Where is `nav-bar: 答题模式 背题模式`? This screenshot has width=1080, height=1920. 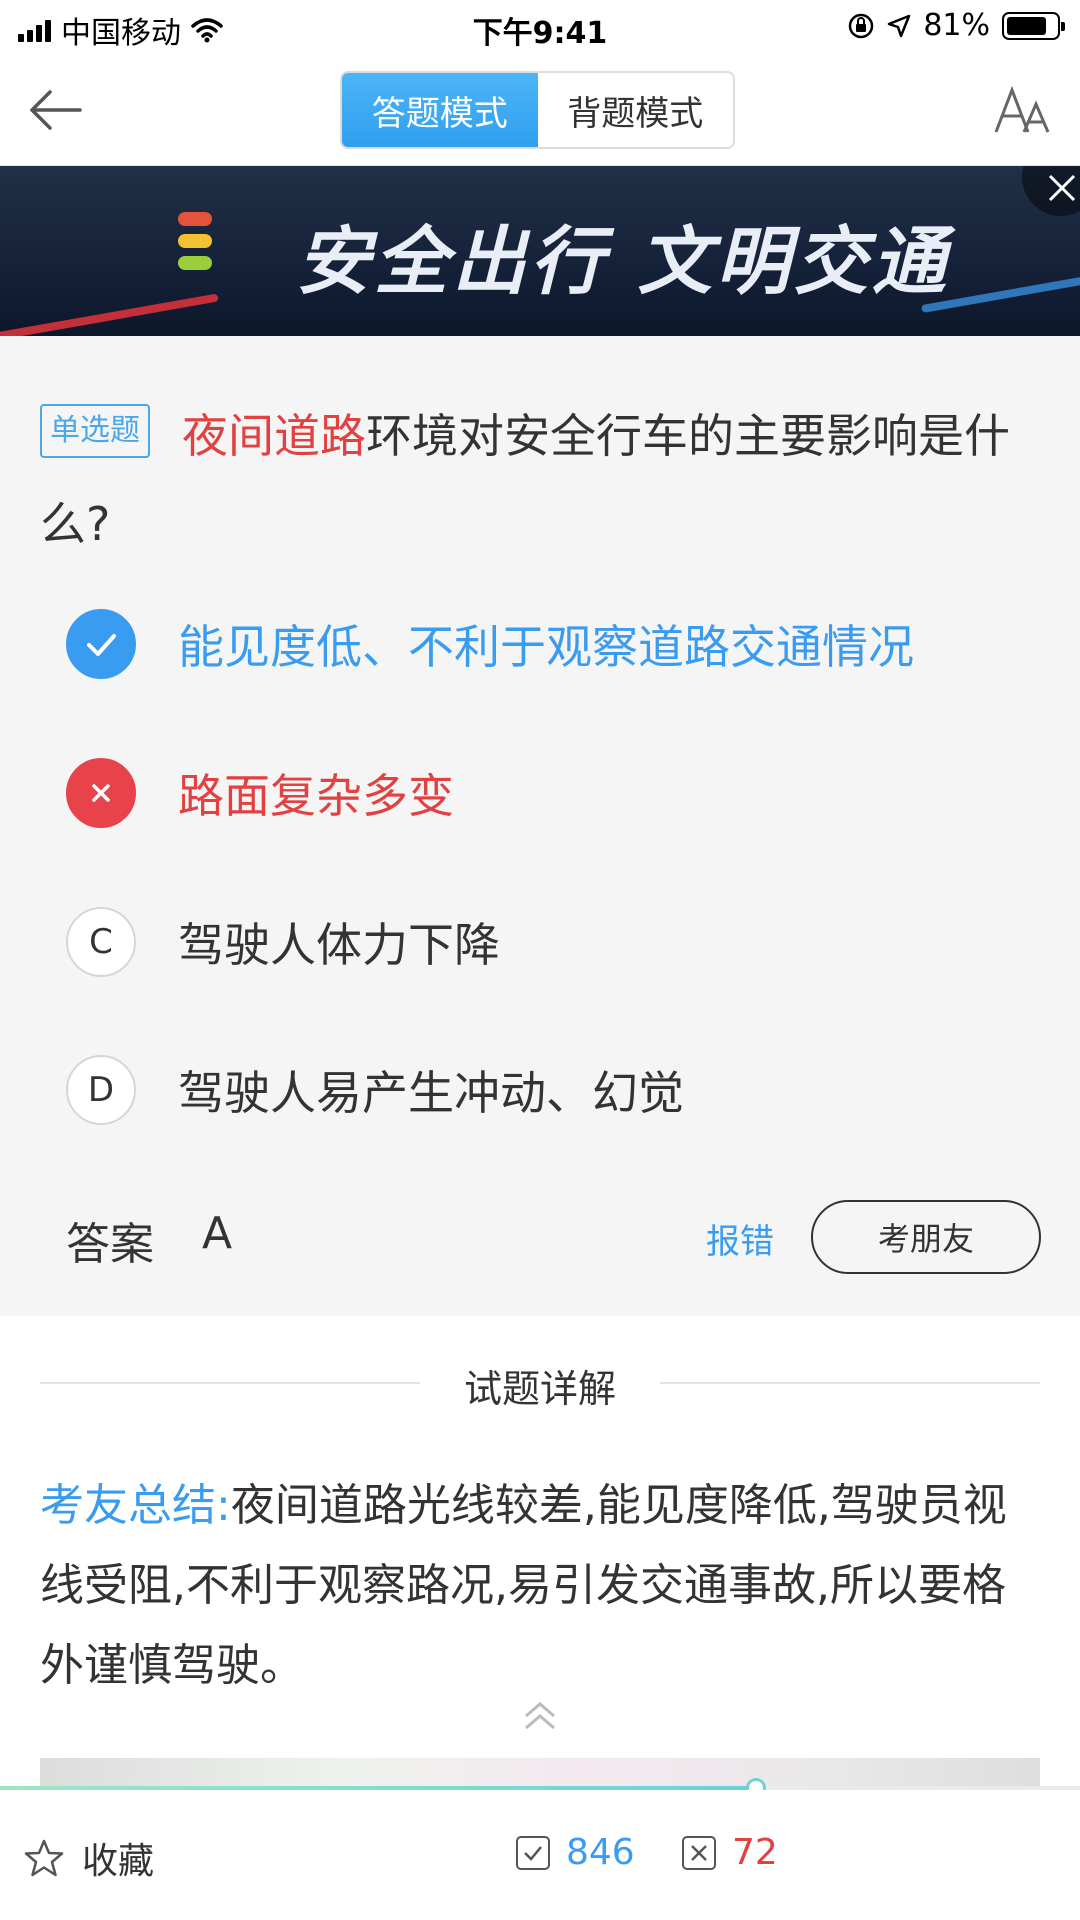
nav-bar: 答题模式 背题模式 is located at coordinates (540, 111).